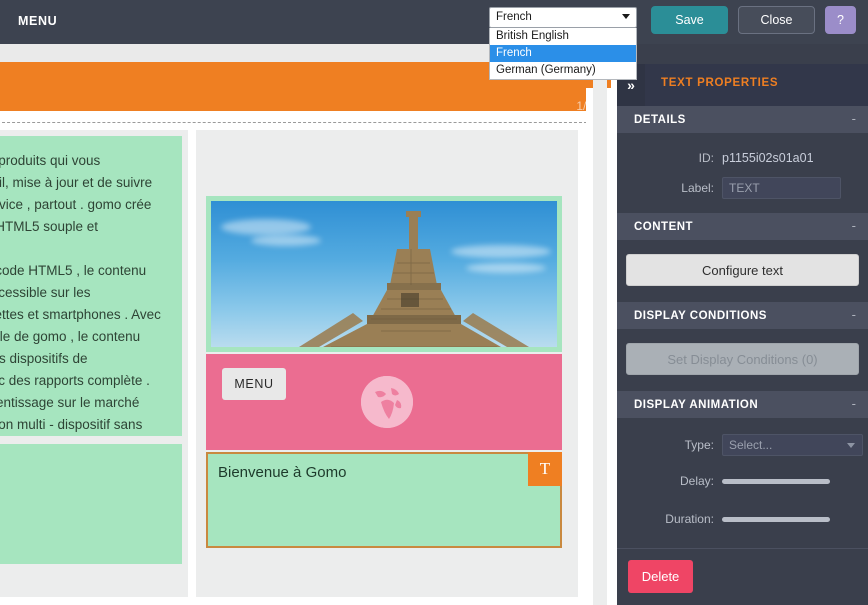 Image resolution: width=868 pixels, height=605 pixels. What do you see at coordinates (697, 188) in the screenshot?
I see `label-field-label: Label:` at bounding box center [697, 188].